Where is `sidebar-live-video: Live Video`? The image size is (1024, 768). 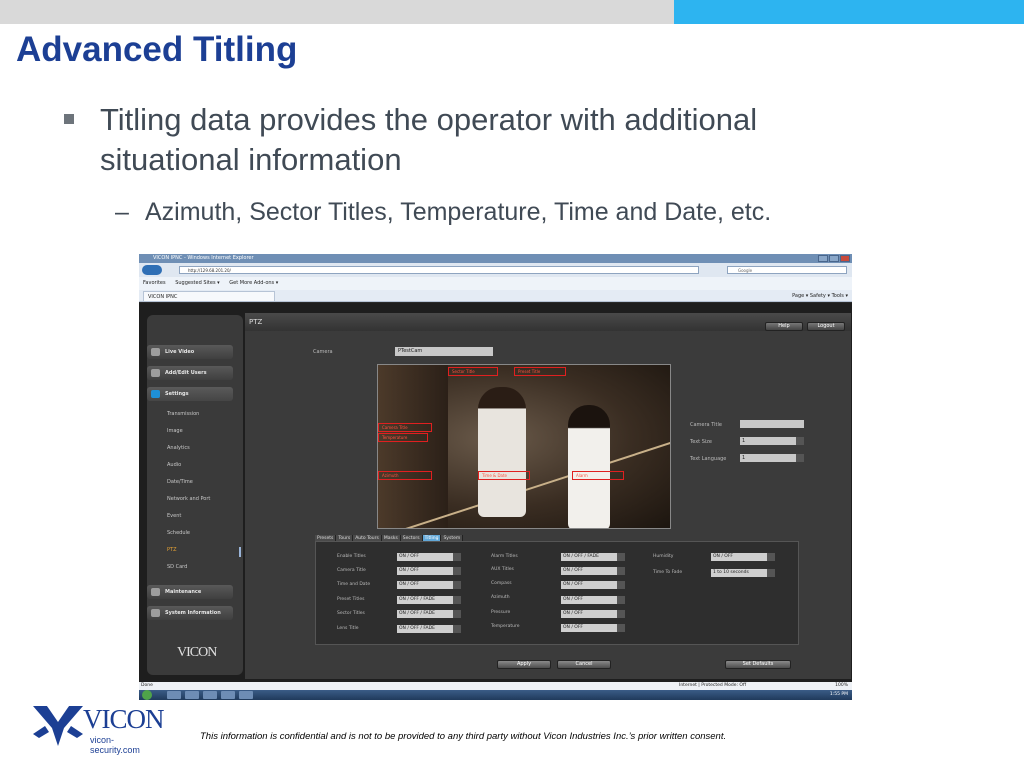
sidebar-live-video: Live Video is located at coordinates (190, 352).